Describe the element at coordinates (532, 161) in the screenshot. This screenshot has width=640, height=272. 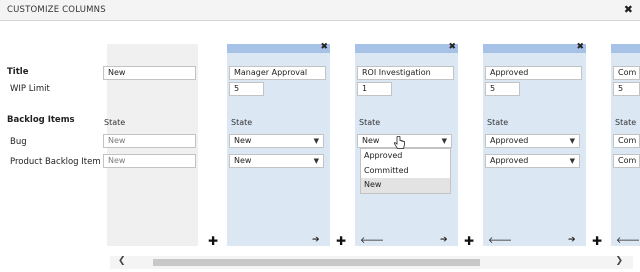
I see `pbi-state-select: Approved ▼` at that location.